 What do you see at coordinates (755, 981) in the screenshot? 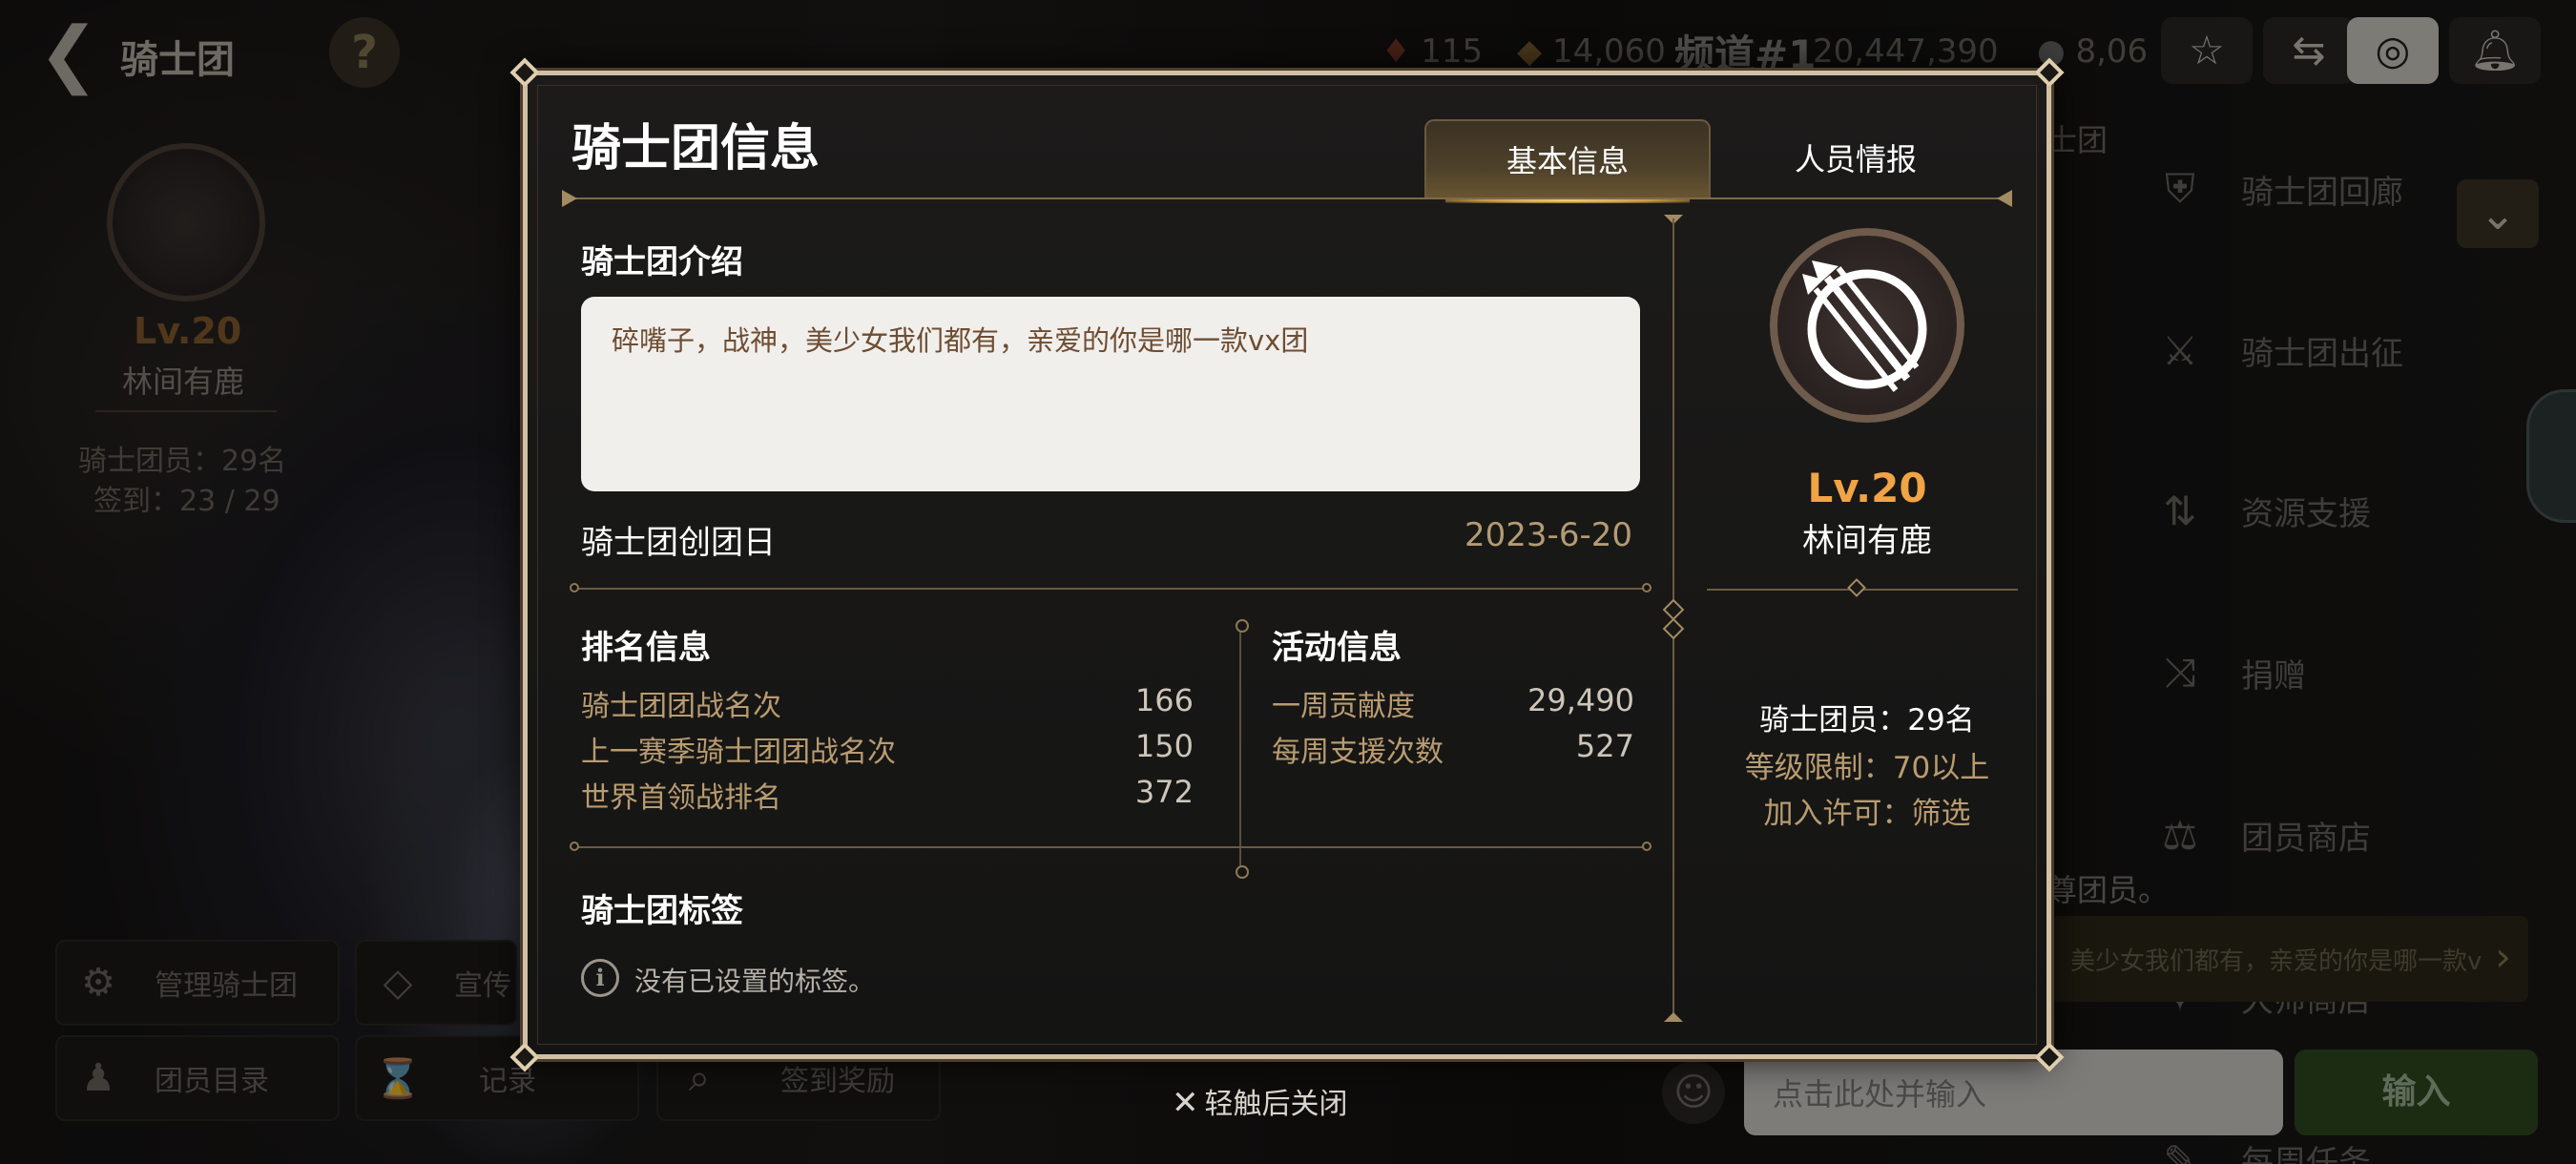
I see `tags-empty-text: 没有已设置的标签。` at bounding box center [755, 981].